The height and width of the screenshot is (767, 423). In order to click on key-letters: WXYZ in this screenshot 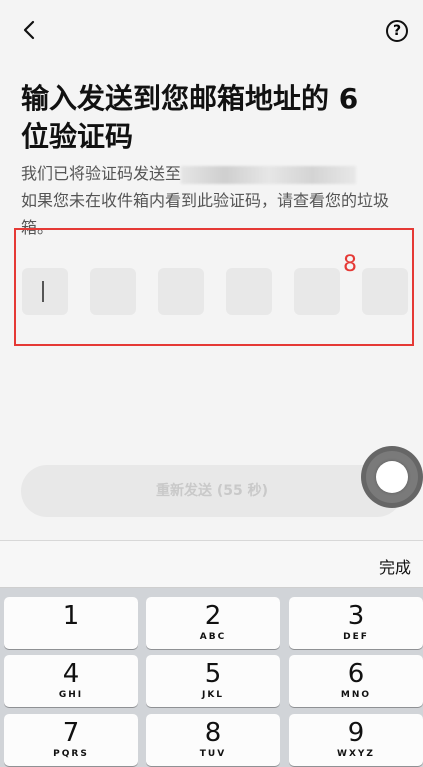, I will do `click(356, 754)`.